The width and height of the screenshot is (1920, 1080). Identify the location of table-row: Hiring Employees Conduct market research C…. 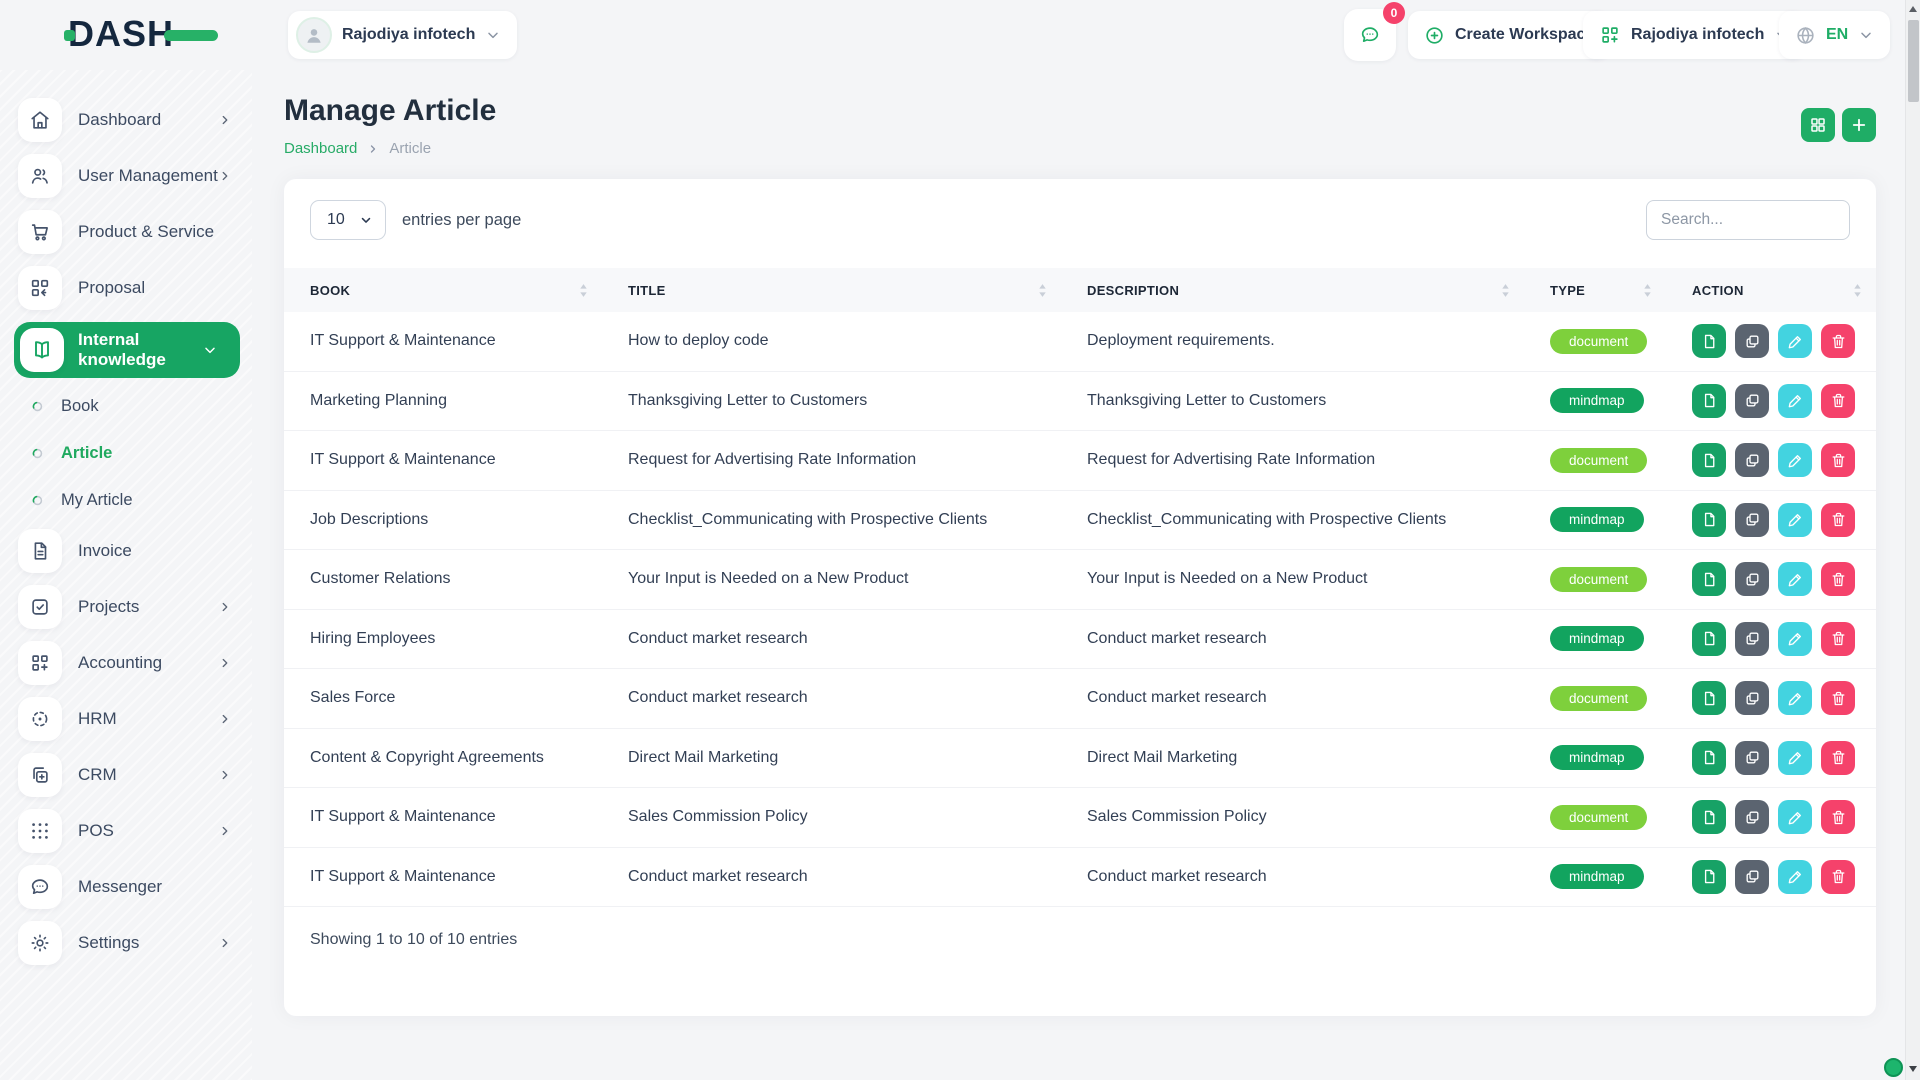
(1080, 639).